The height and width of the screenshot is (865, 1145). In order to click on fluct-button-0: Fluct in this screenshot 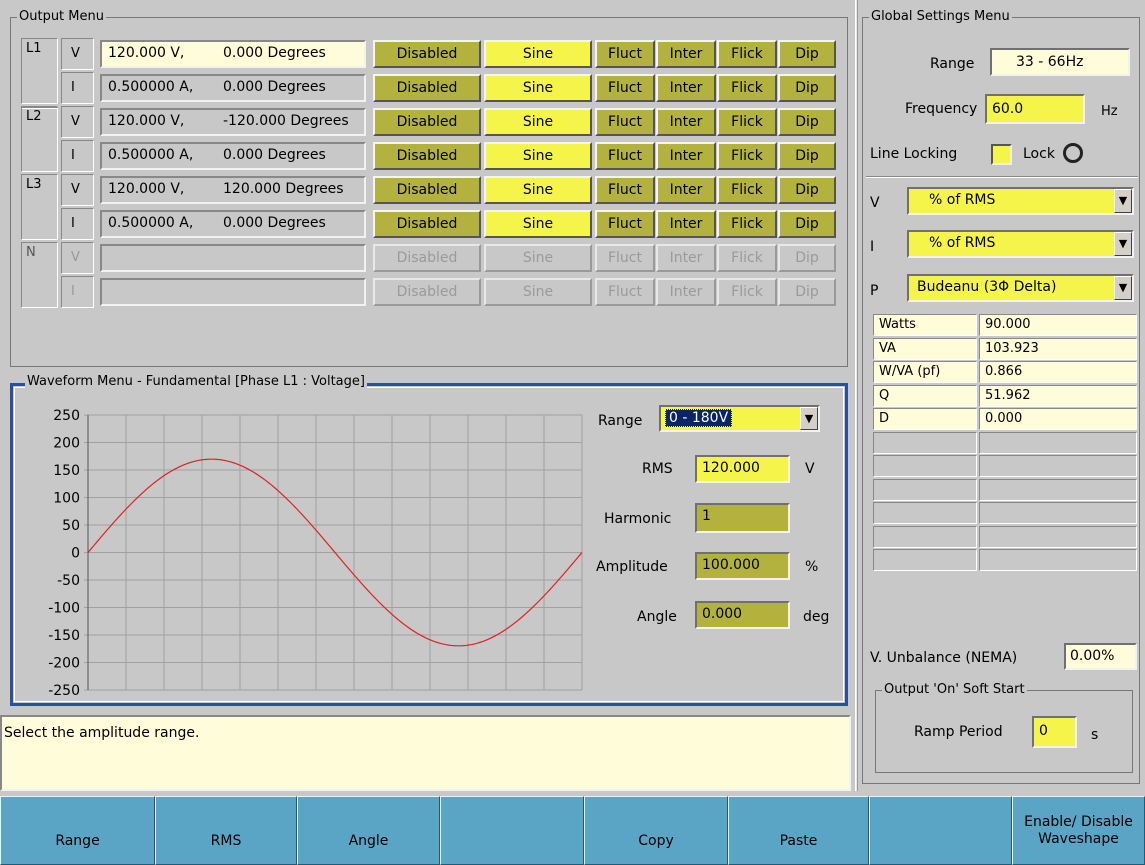, I will do `click(625, 54)`.